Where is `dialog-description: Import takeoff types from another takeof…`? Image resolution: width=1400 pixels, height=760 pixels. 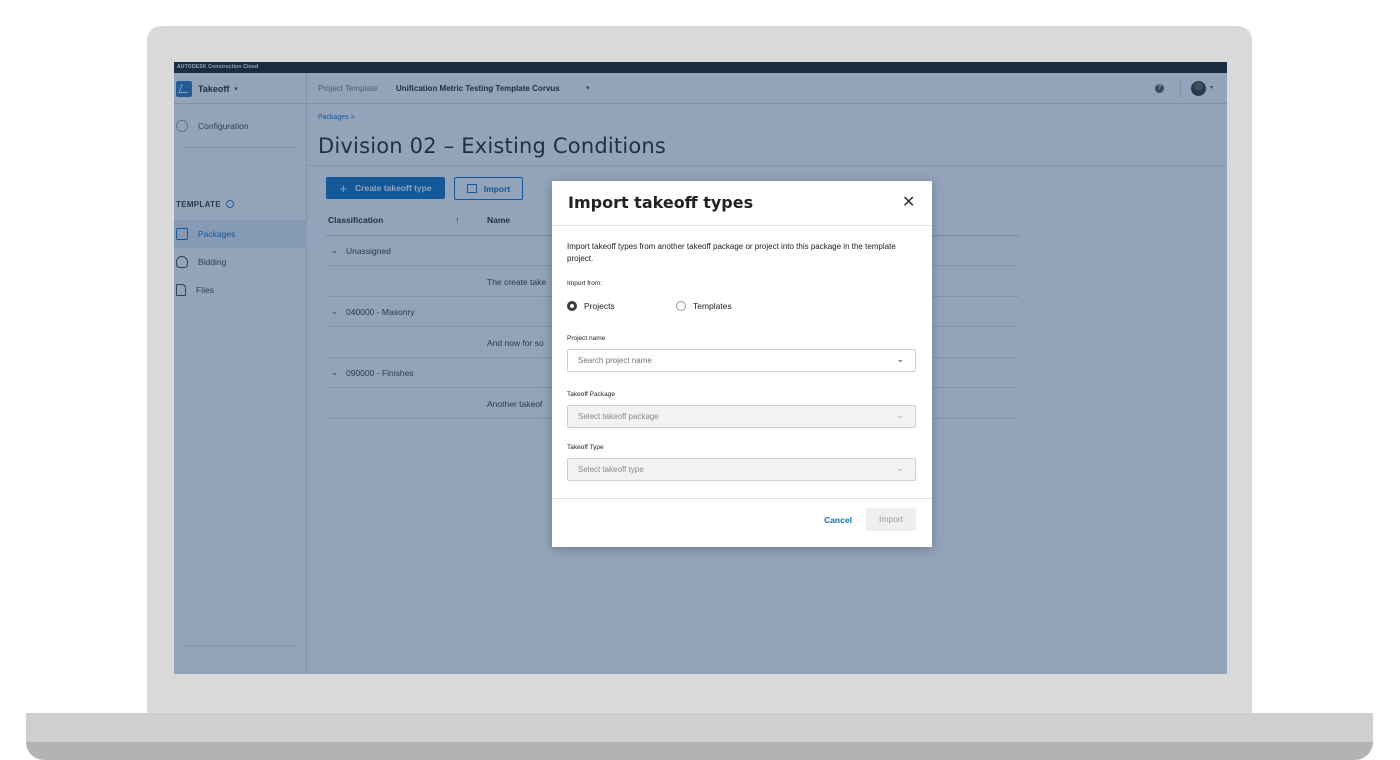 dialog-description: Import takeoff types from another takeof… is located at coordinates (731, 252).